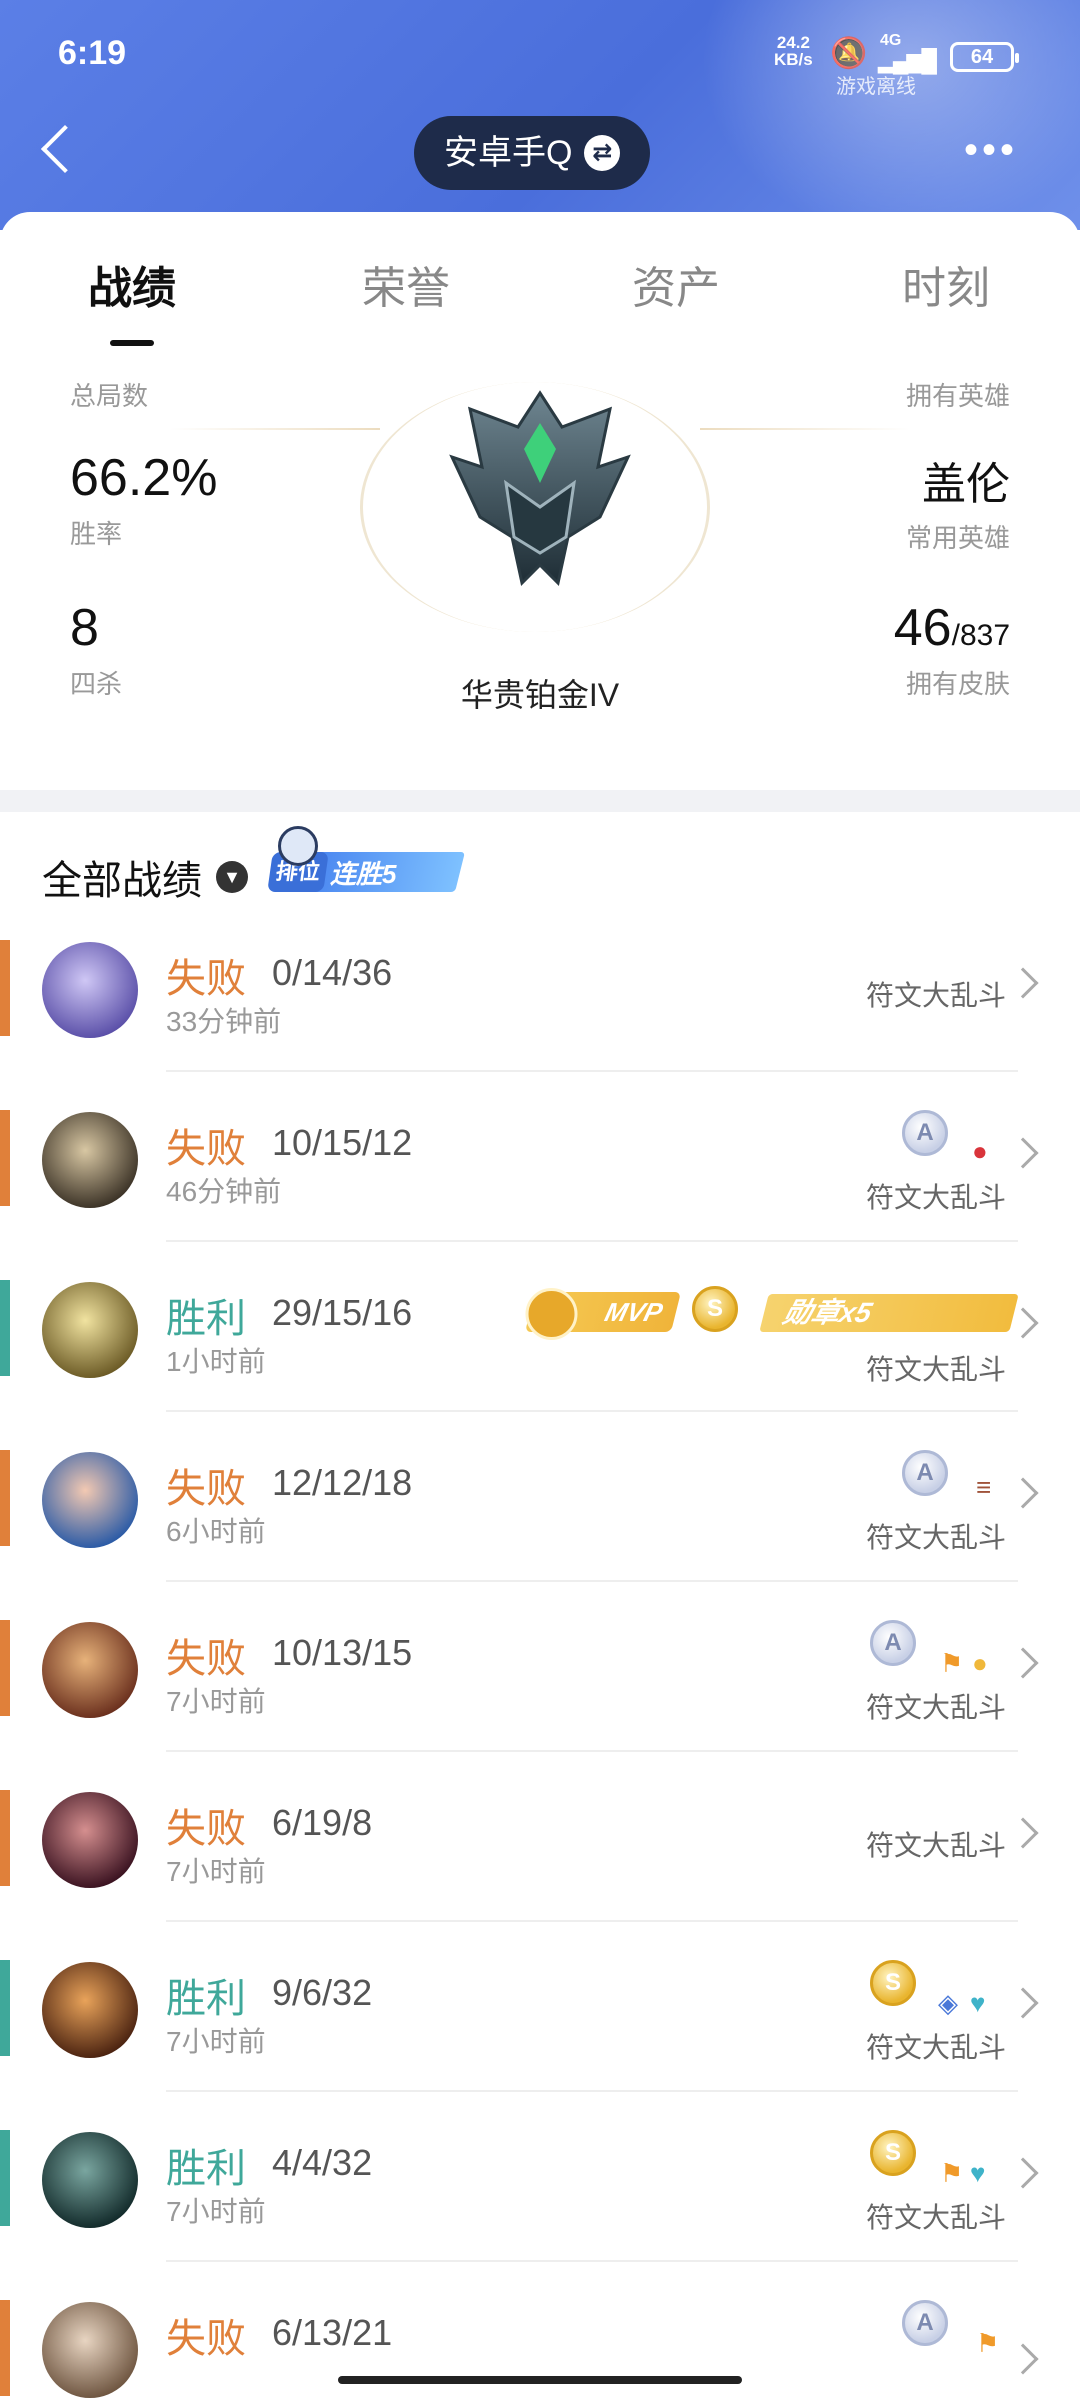 This screenshot has height=2401, width=1080. Describe the element at coordinates (342, 1652) in the screenshot. I see `match-kda: 10/13/15` at that location.